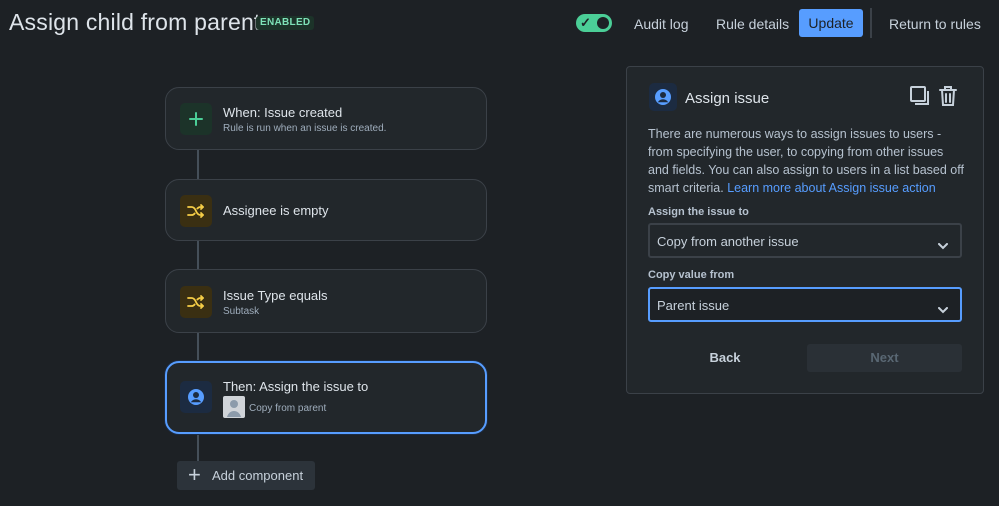 This screenshot has width=999, height=506. I want to click on plus-icon: +, so click(194, 474).